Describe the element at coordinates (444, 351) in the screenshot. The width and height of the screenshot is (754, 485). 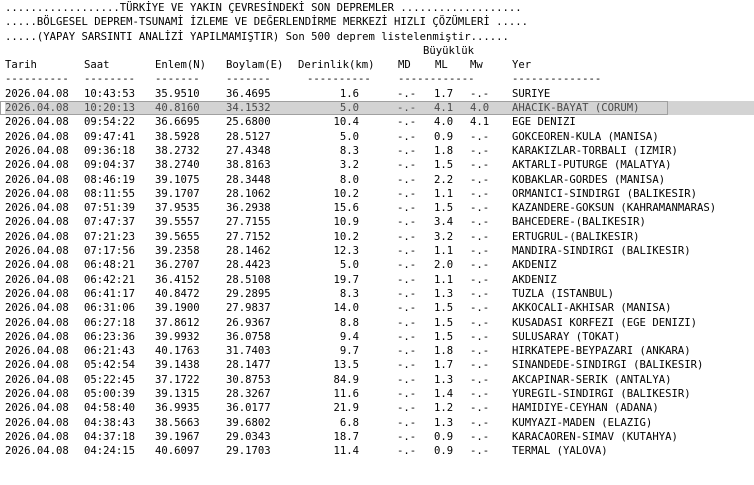
I see `cell-ml: 1.8` at that location.